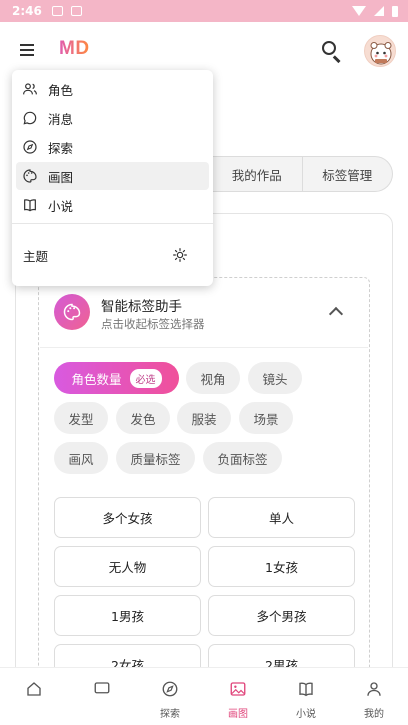  I want to click on helper-title: 智能标签助手, so click(141, 307).